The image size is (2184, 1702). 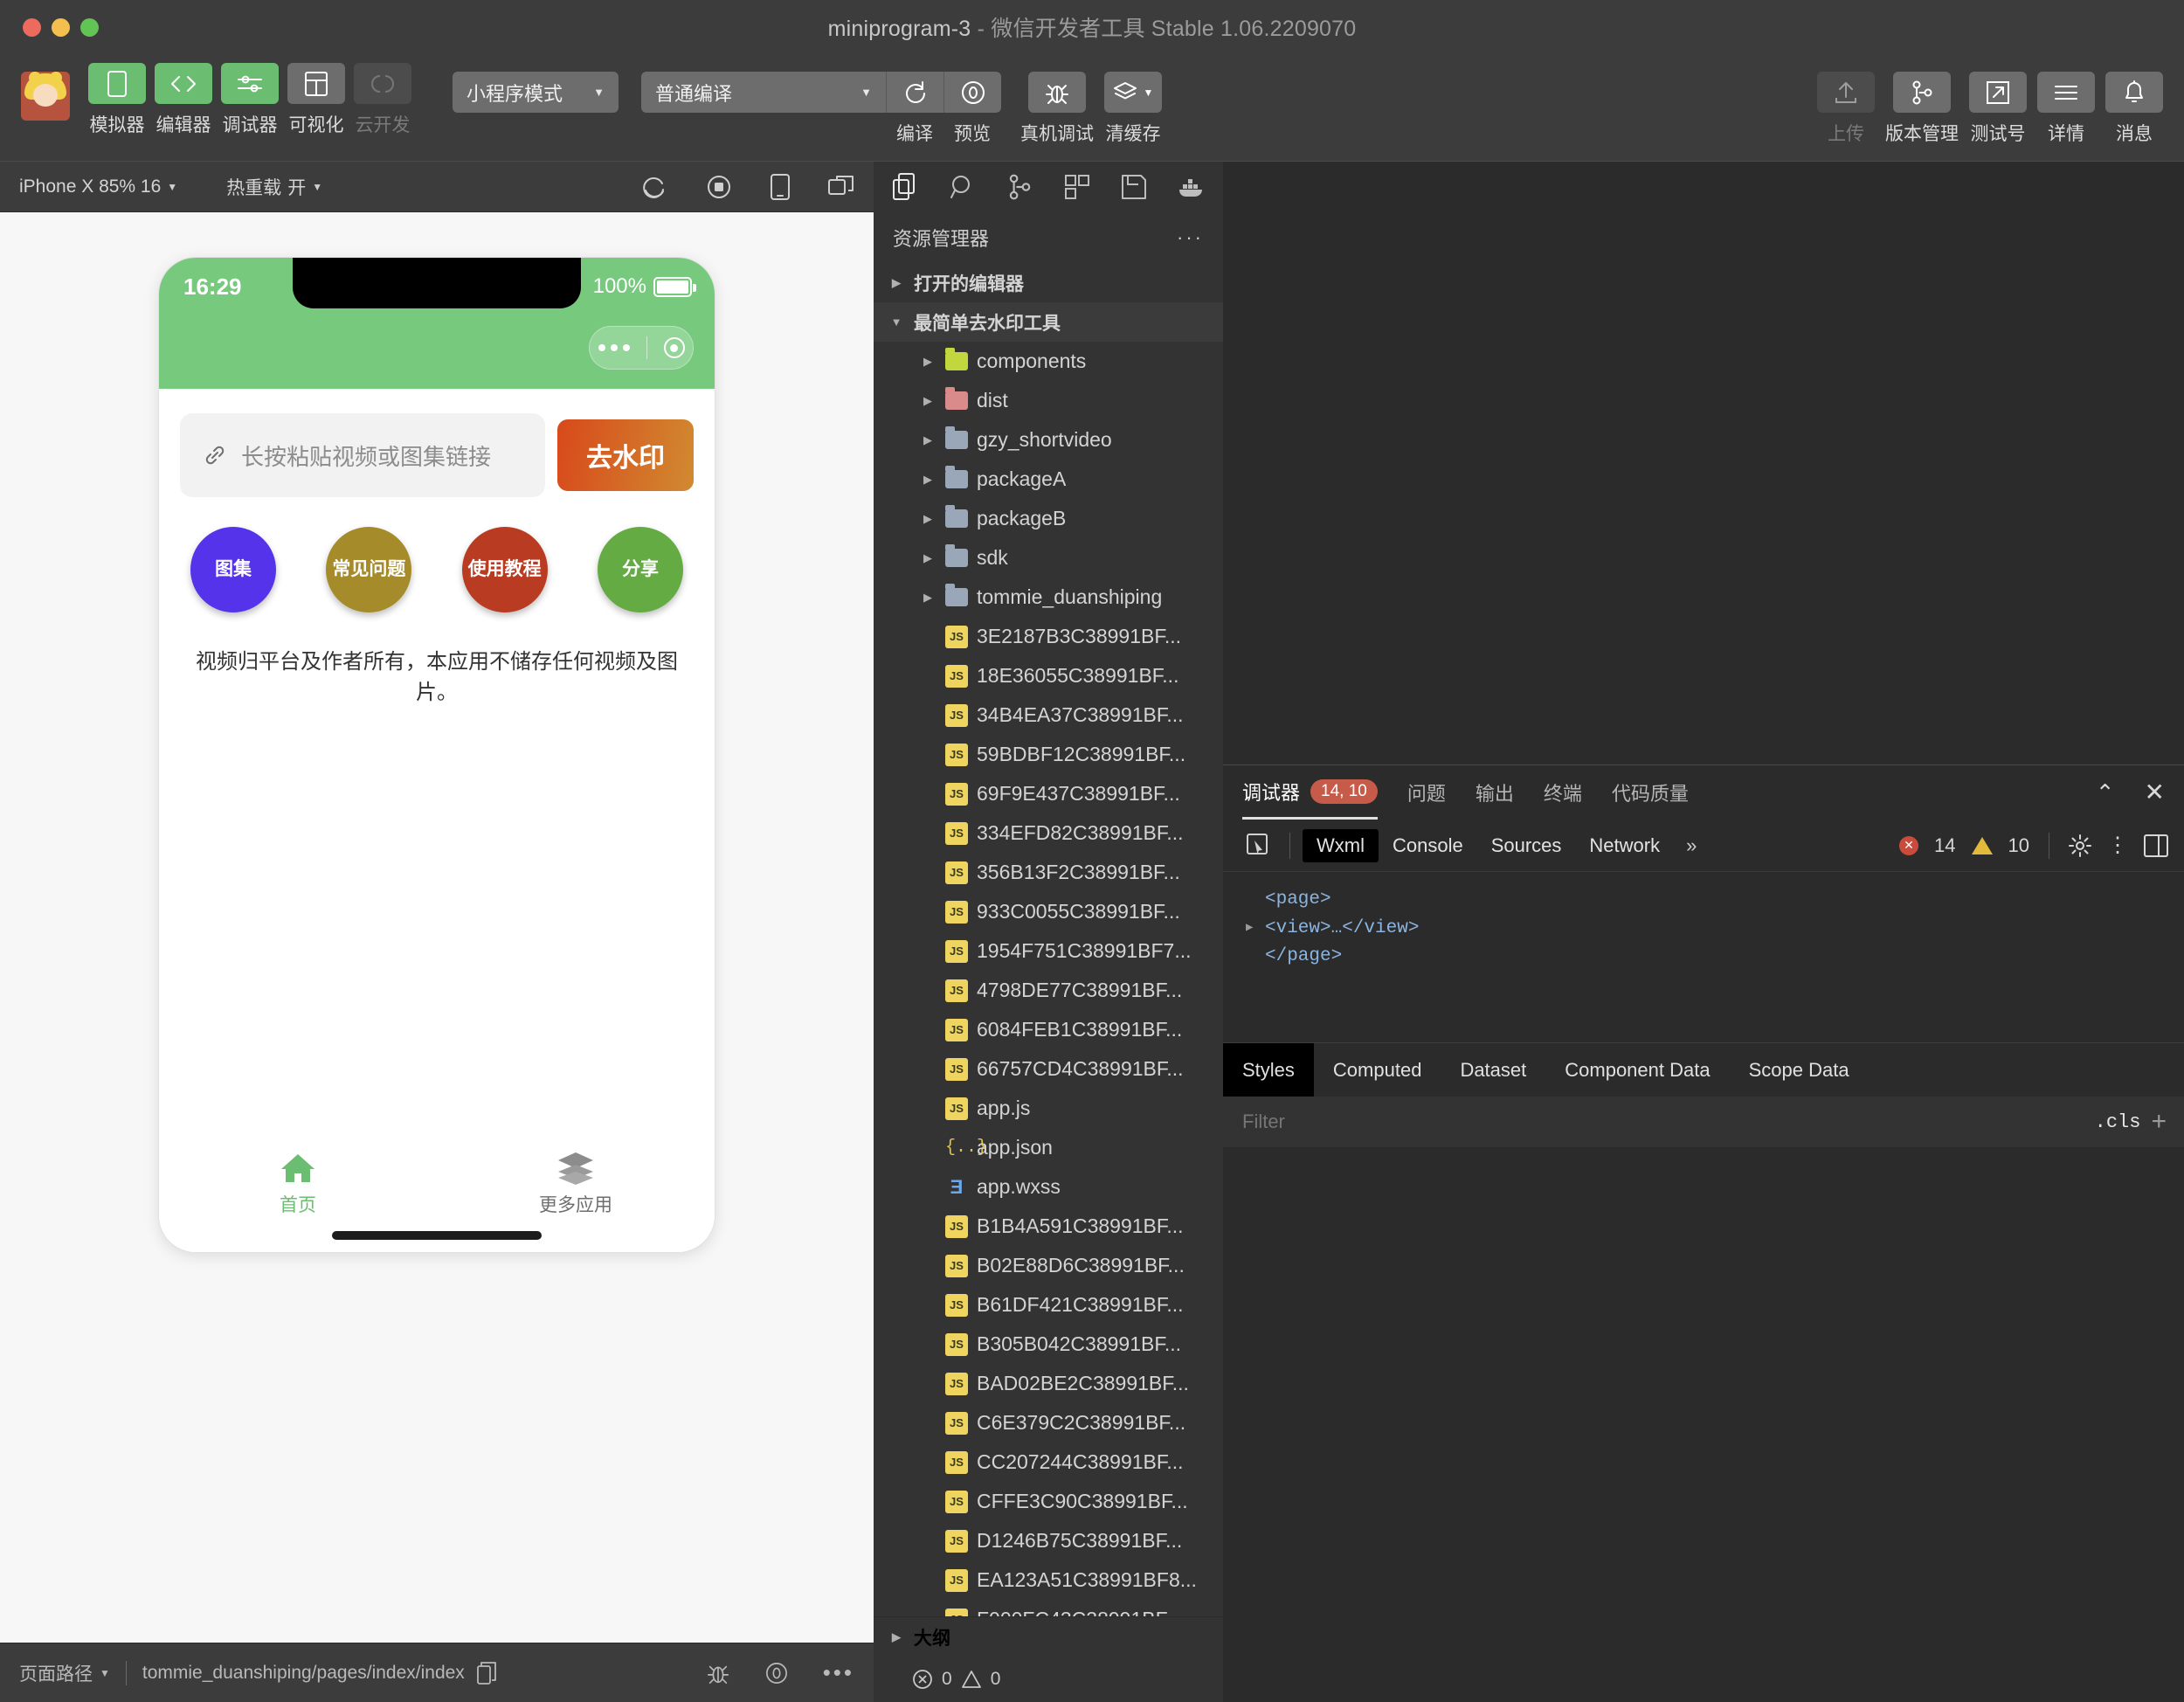 What do you see at coordinates (1190, 237) in the screenshot?
I see `ellipsis-icon: ···` at bounding box center [1190, 237].